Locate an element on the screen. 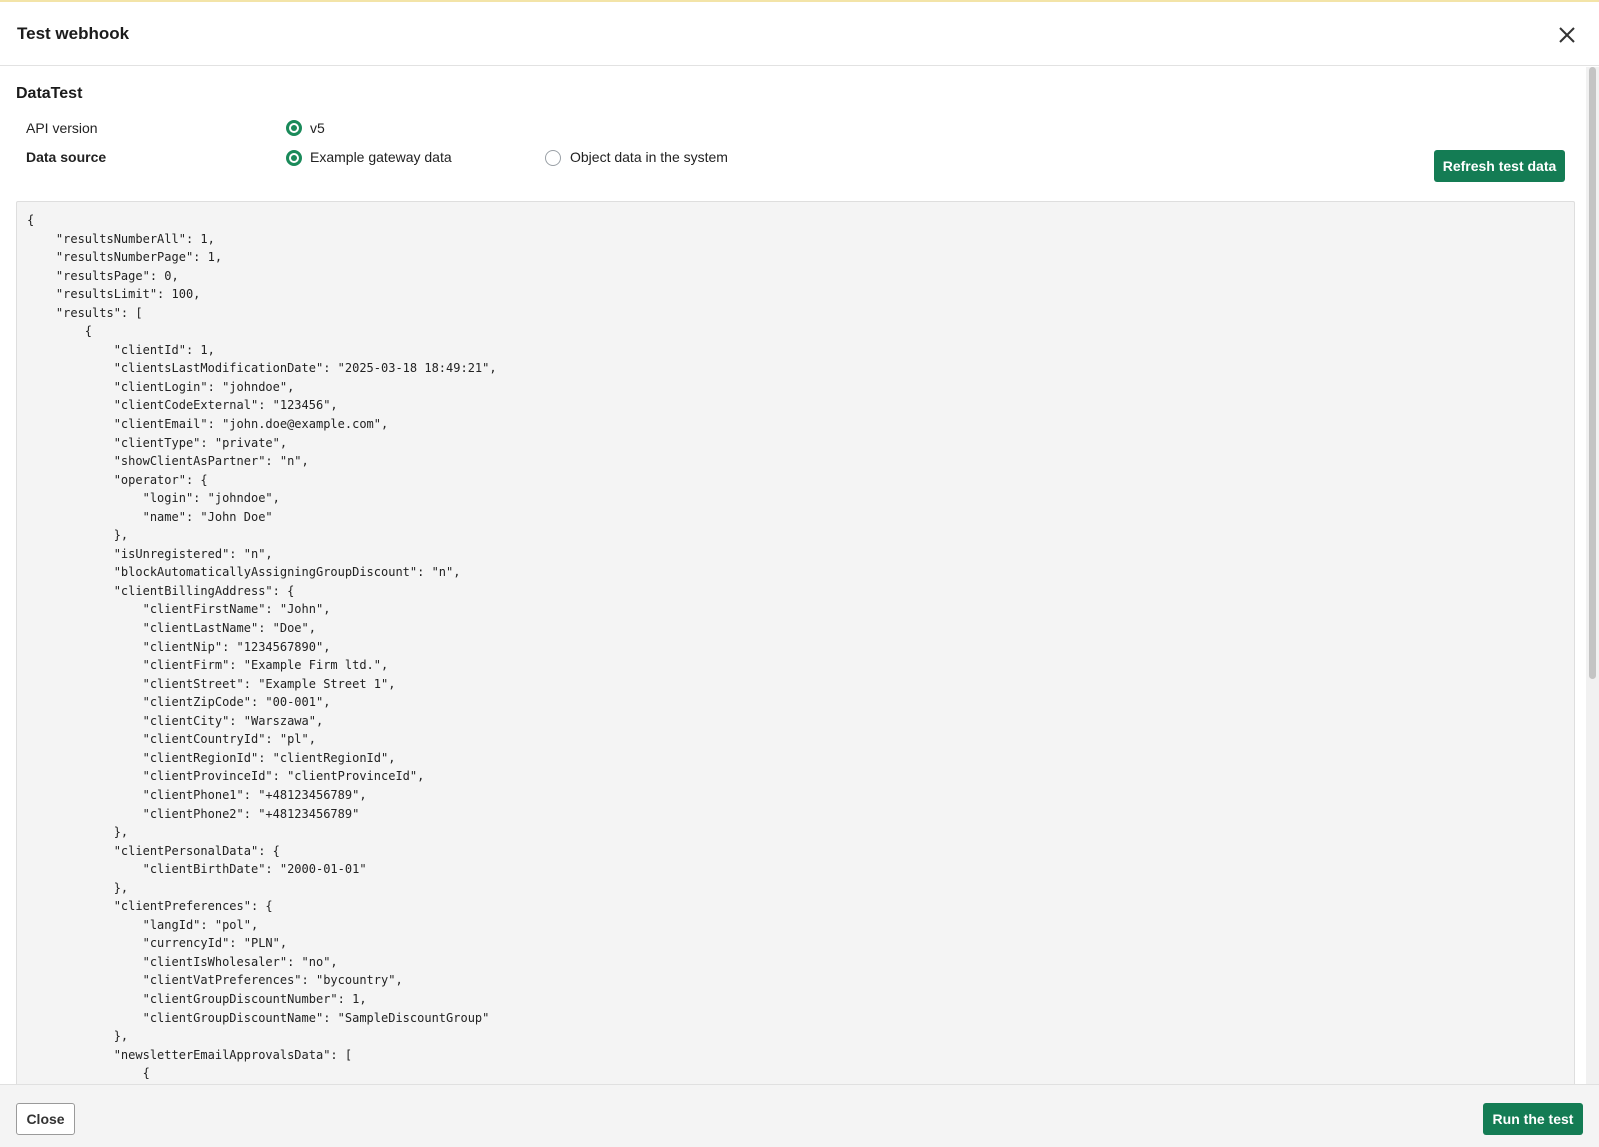 The width and height of the screenshot is (1599, 1147). api-version-label: API version is located at coordinates (62, 128).